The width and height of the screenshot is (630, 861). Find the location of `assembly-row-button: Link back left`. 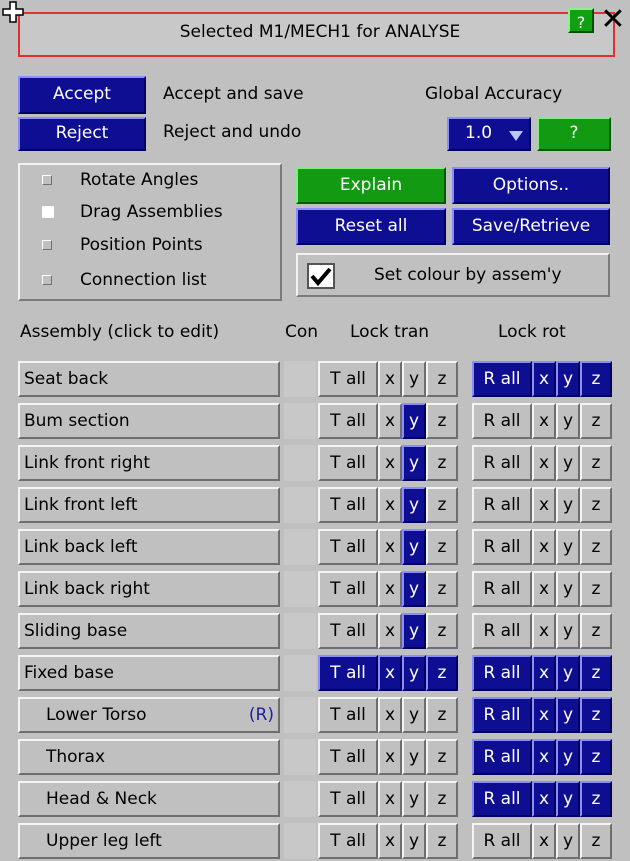

assembly-row-button: Link back left is located at coordinates (149, 547).